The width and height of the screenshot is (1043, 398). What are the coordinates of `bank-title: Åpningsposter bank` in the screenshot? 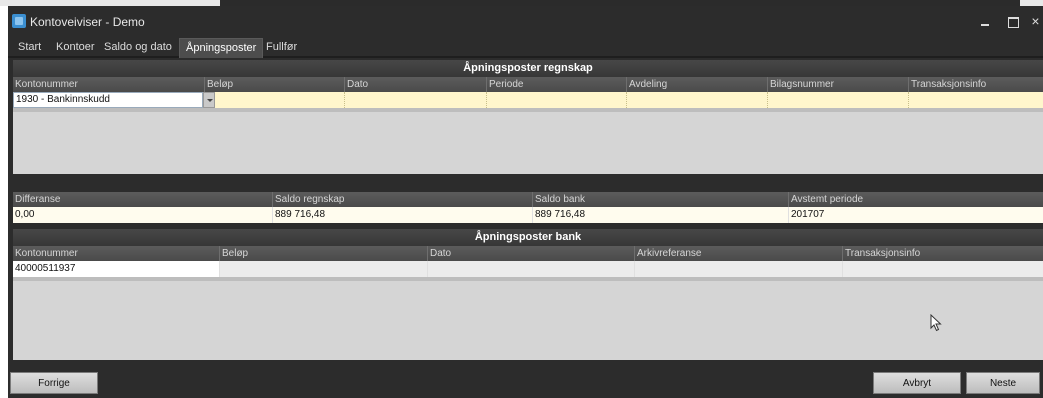 It's located at (528, 237).